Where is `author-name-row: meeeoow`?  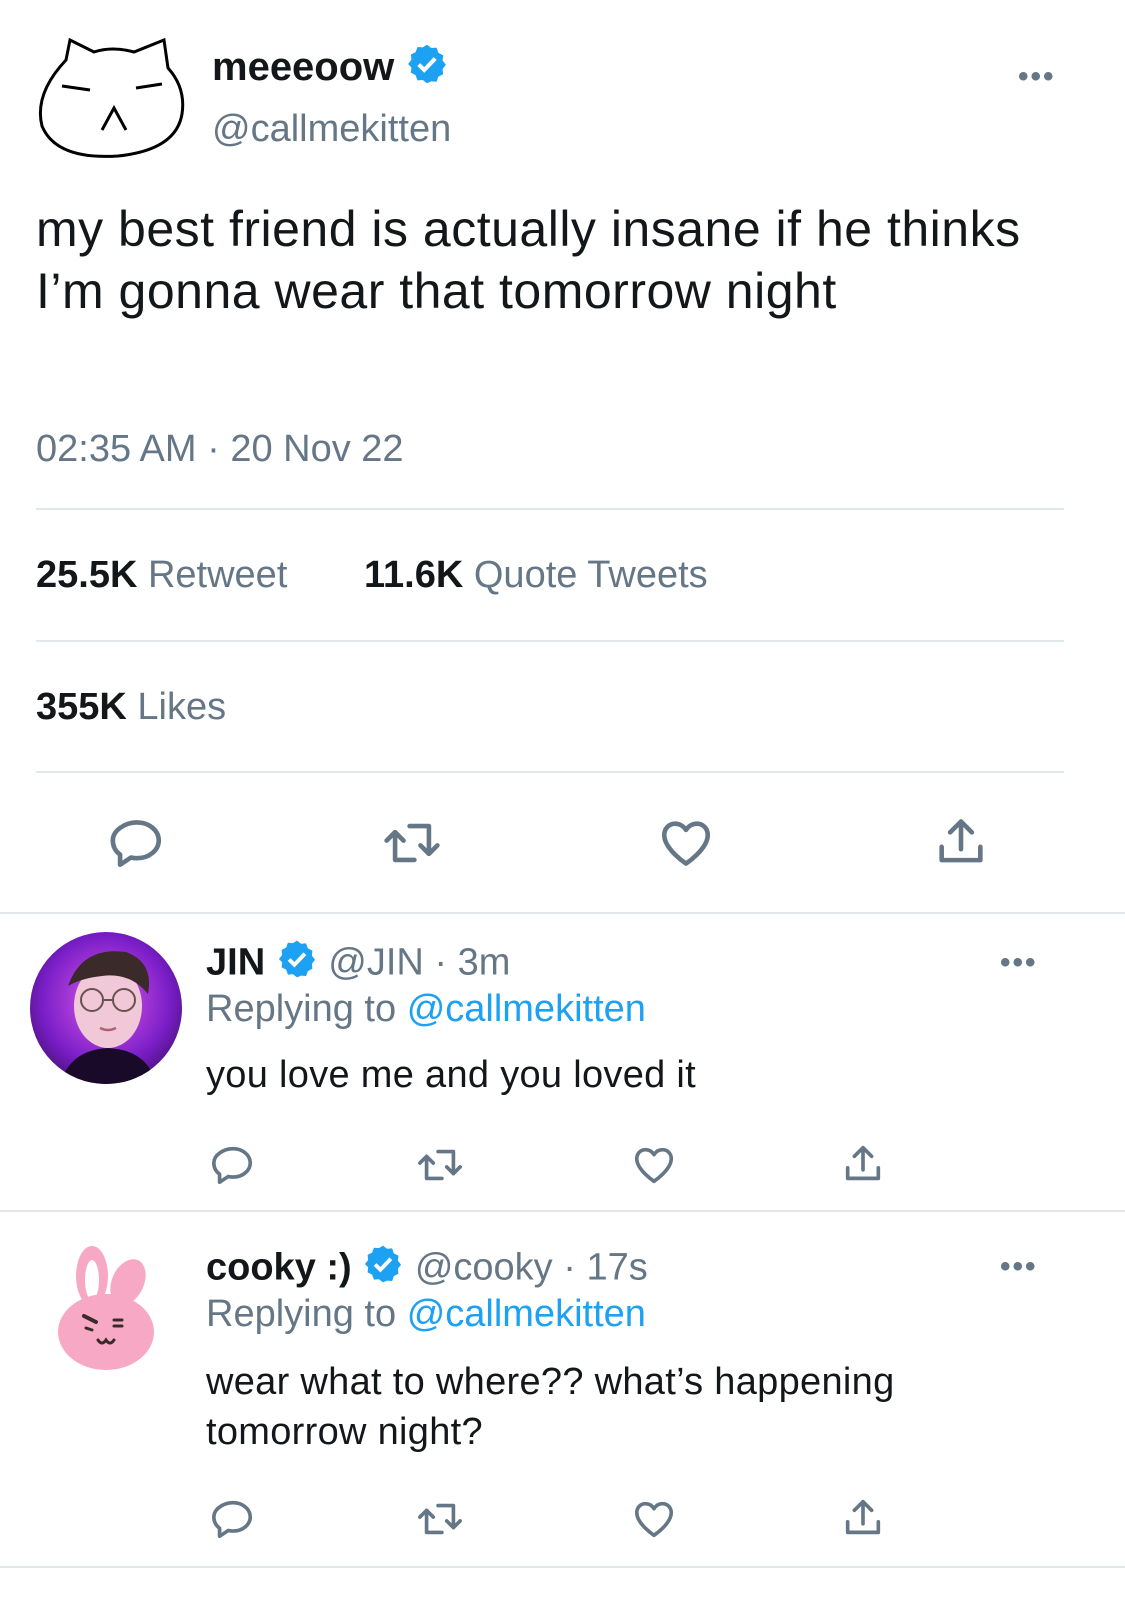
author-name-row: meeeoow is located at coordinates (330, 69).